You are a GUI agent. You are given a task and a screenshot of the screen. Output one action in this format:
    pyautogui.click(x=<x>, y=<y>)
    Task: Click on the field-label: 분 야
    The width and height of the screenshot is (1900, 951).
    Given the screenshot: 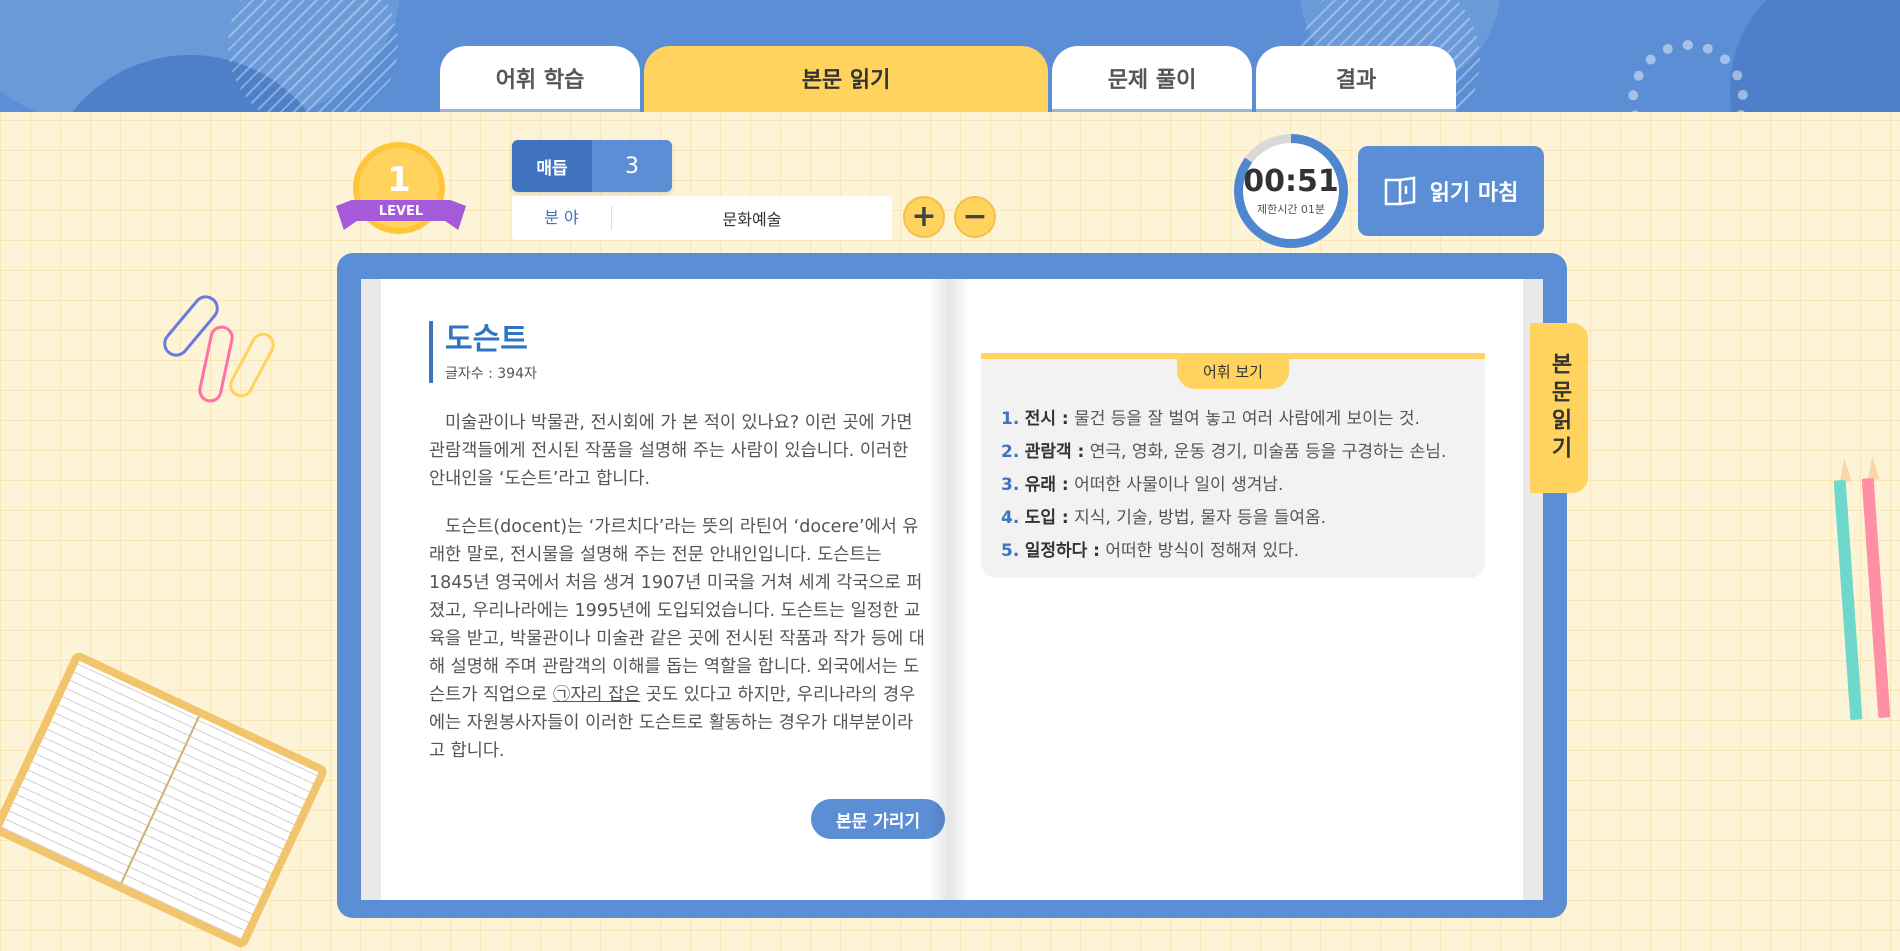 What is the action you would take?
    pyautogui.click(x=562, y=218)
    